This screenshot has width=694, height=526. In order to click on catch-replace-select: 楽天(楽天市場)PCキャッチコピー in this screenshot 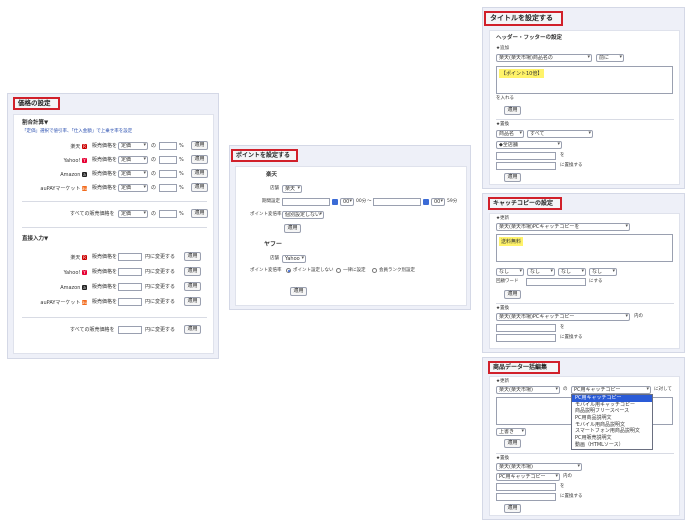, I will do `click(563, 317)`.